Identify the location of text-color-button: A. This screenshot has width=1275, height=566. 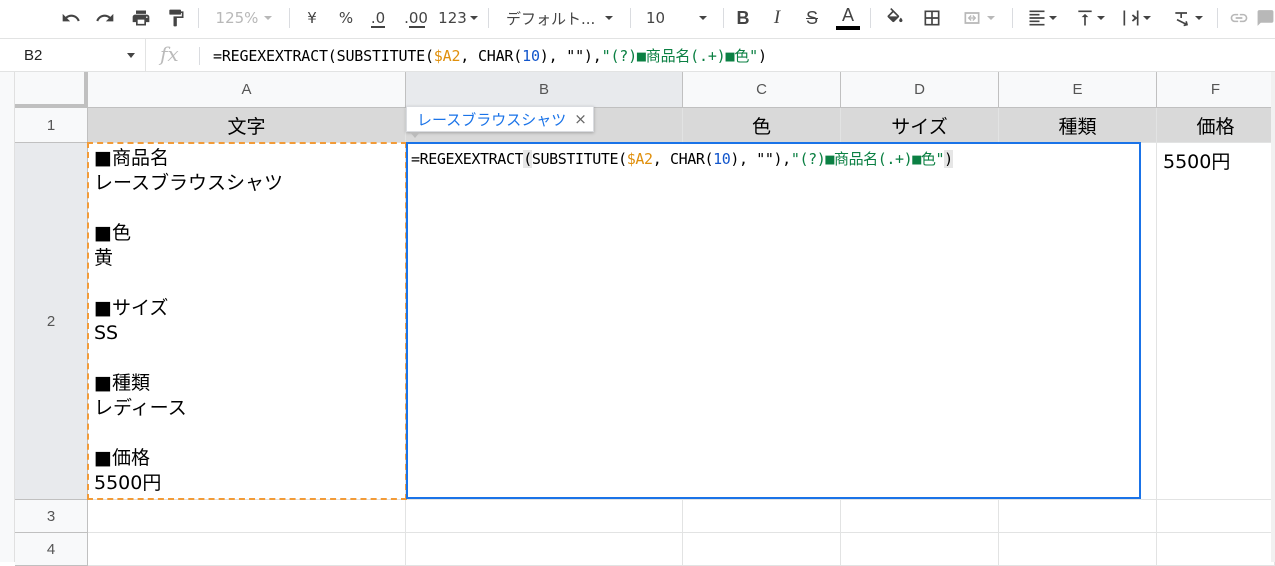
(848, 18).